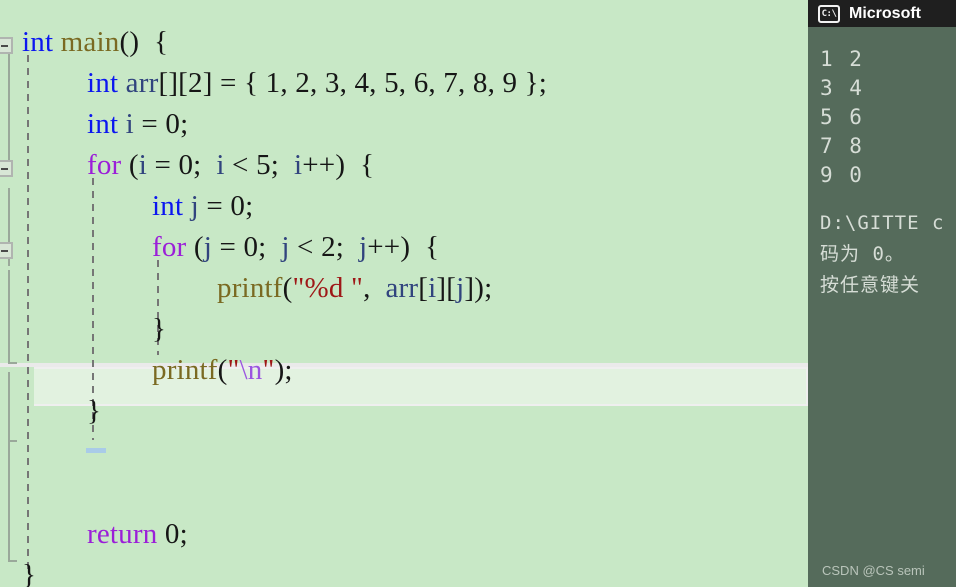 This screenshot has width=956, height=587. Describe the element at coordinates (873, 570) in the screenshot. I see `watermark: CSDN @CS semi` at that location.